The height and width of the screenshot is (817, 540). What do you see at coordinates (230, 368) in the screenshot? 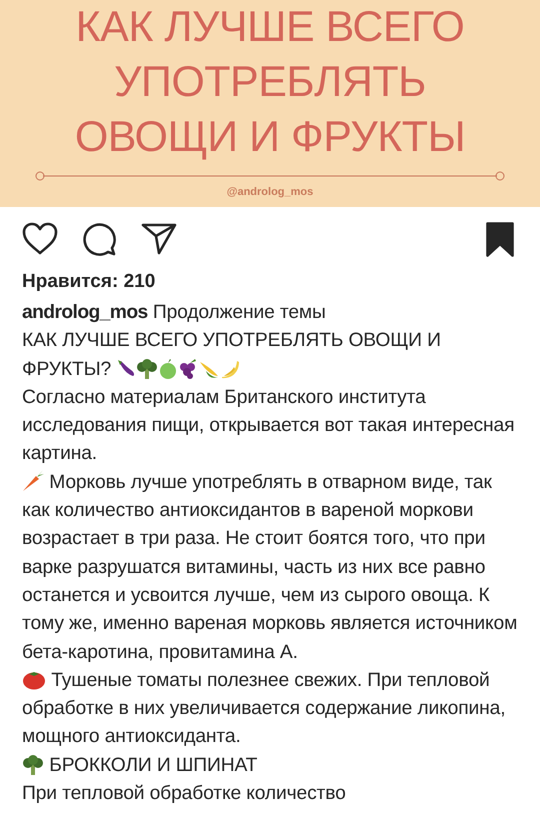
I see `banana-icon` at bounding box center [230, 368].